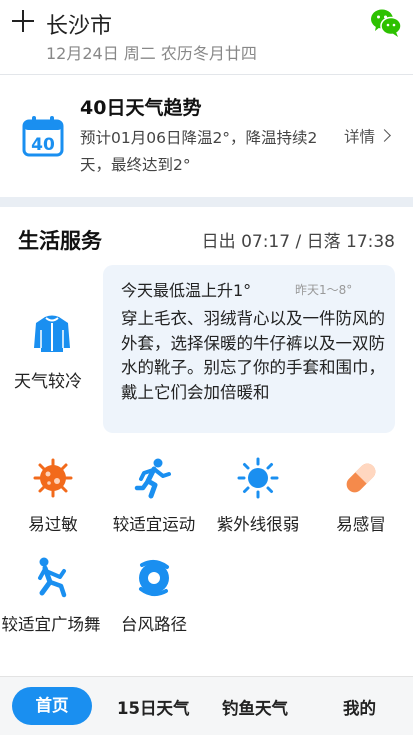 The width and height of the screenshot is (413, 735). I want to click on dressing-index-label: 天气较冷, so click(48, 379).